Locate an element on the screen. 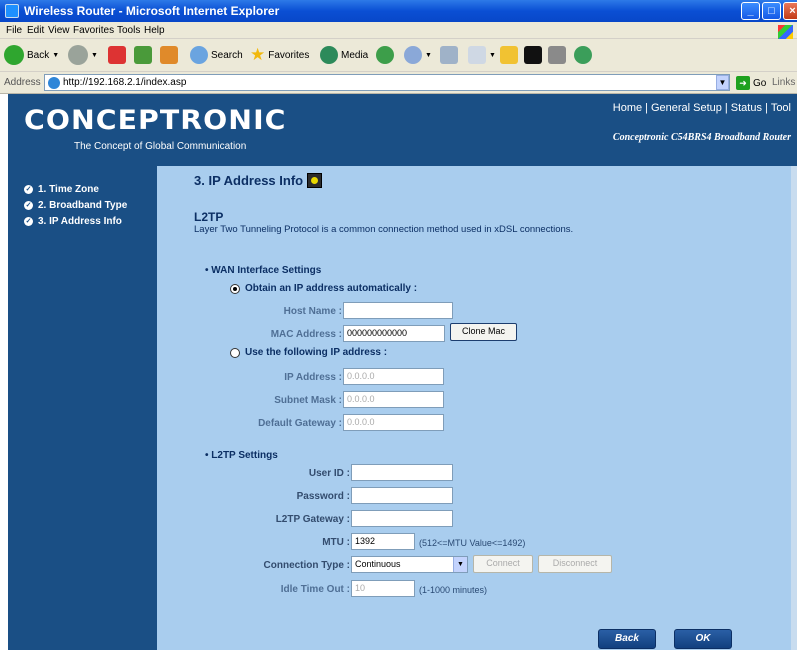 The height and width of the screenshot is (650, 797). idle-time-out-label: Idle Time Out : is located at coordinates (315, 589).